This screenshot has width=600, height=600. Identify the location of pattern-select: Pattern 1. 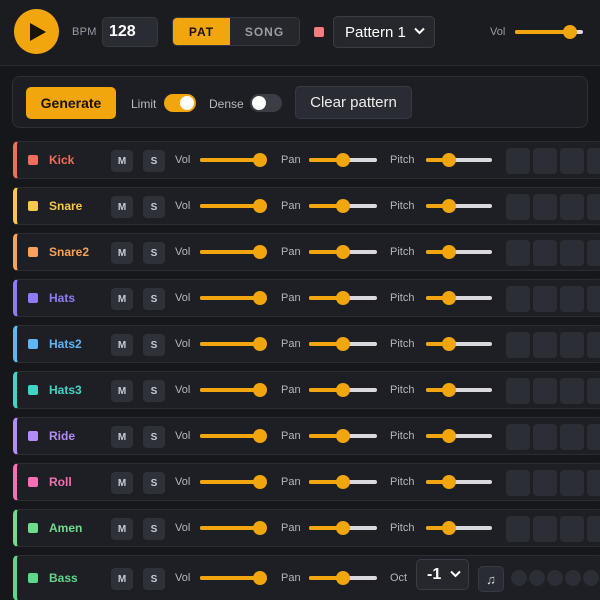
(384, 32).